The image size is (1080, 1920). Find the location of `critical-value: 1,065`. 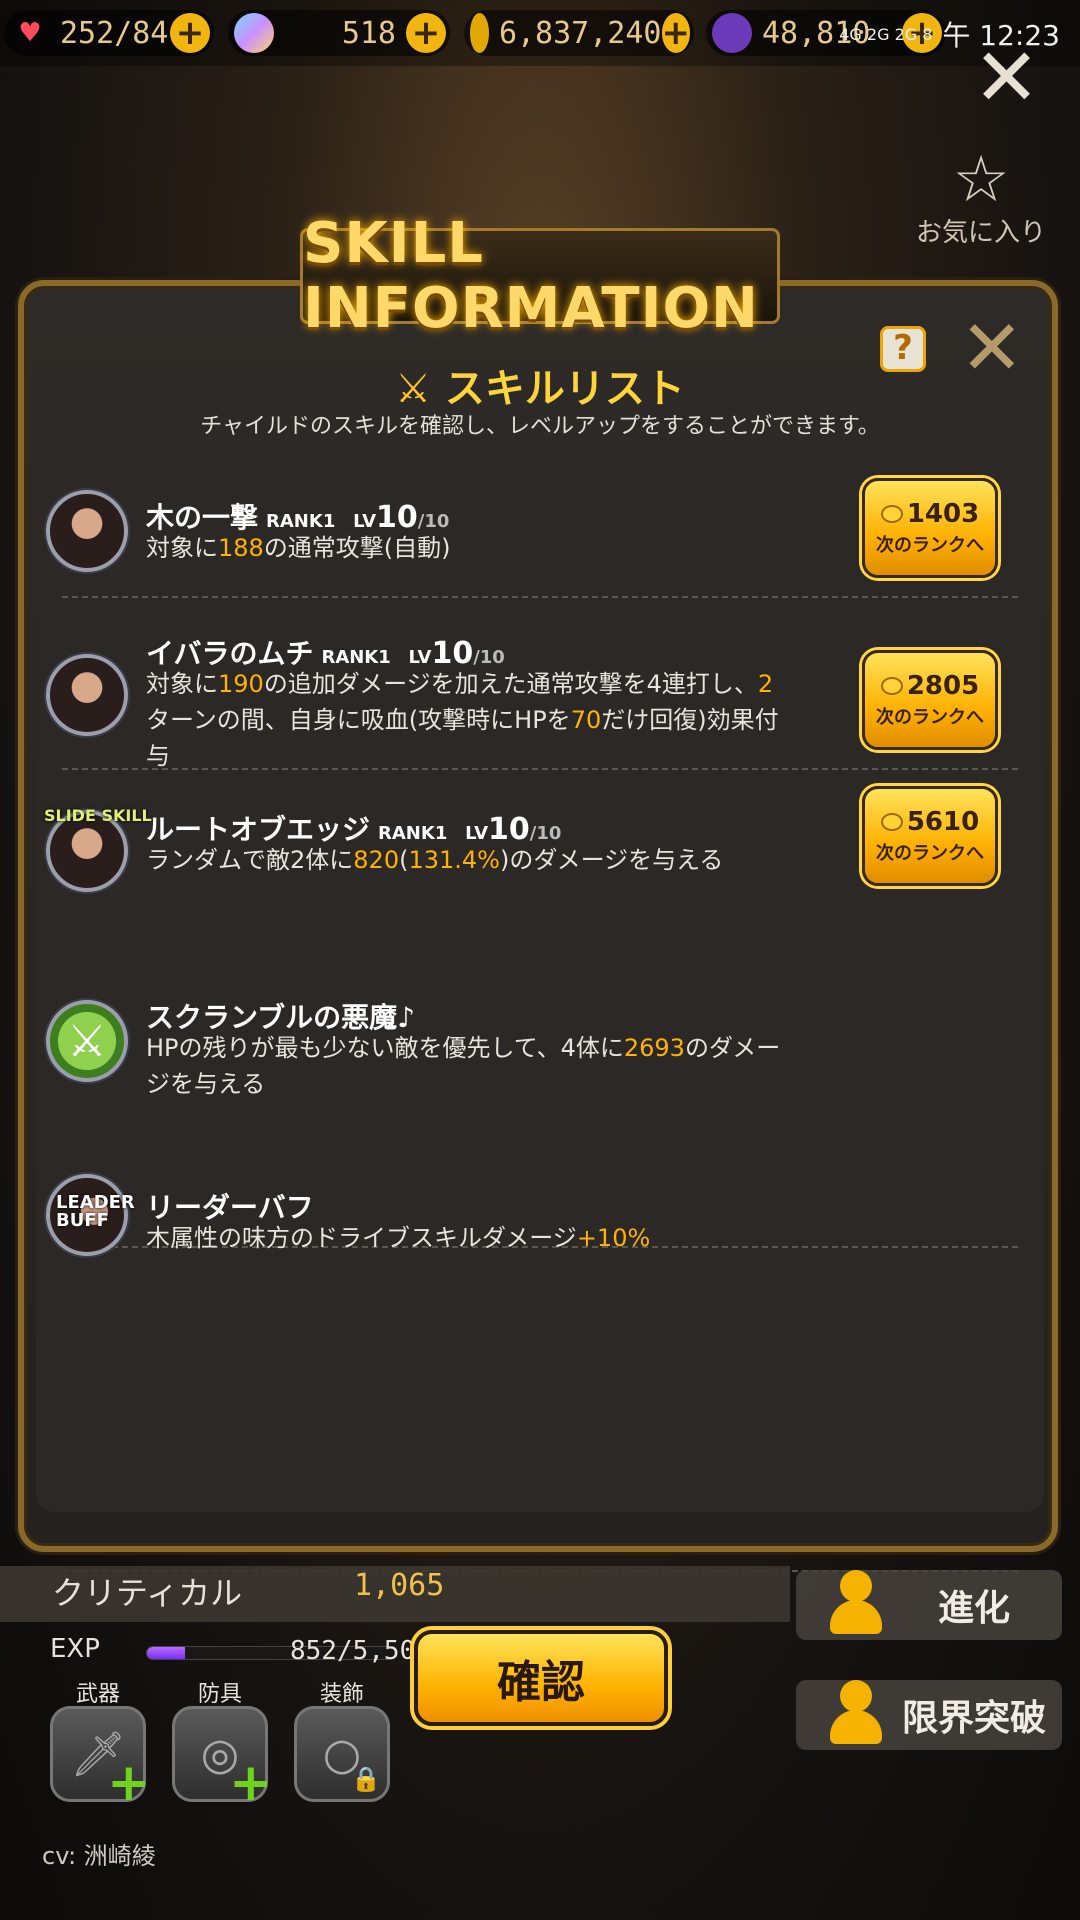

critical-value: 1,065 is located at coordinates (399, 1585).